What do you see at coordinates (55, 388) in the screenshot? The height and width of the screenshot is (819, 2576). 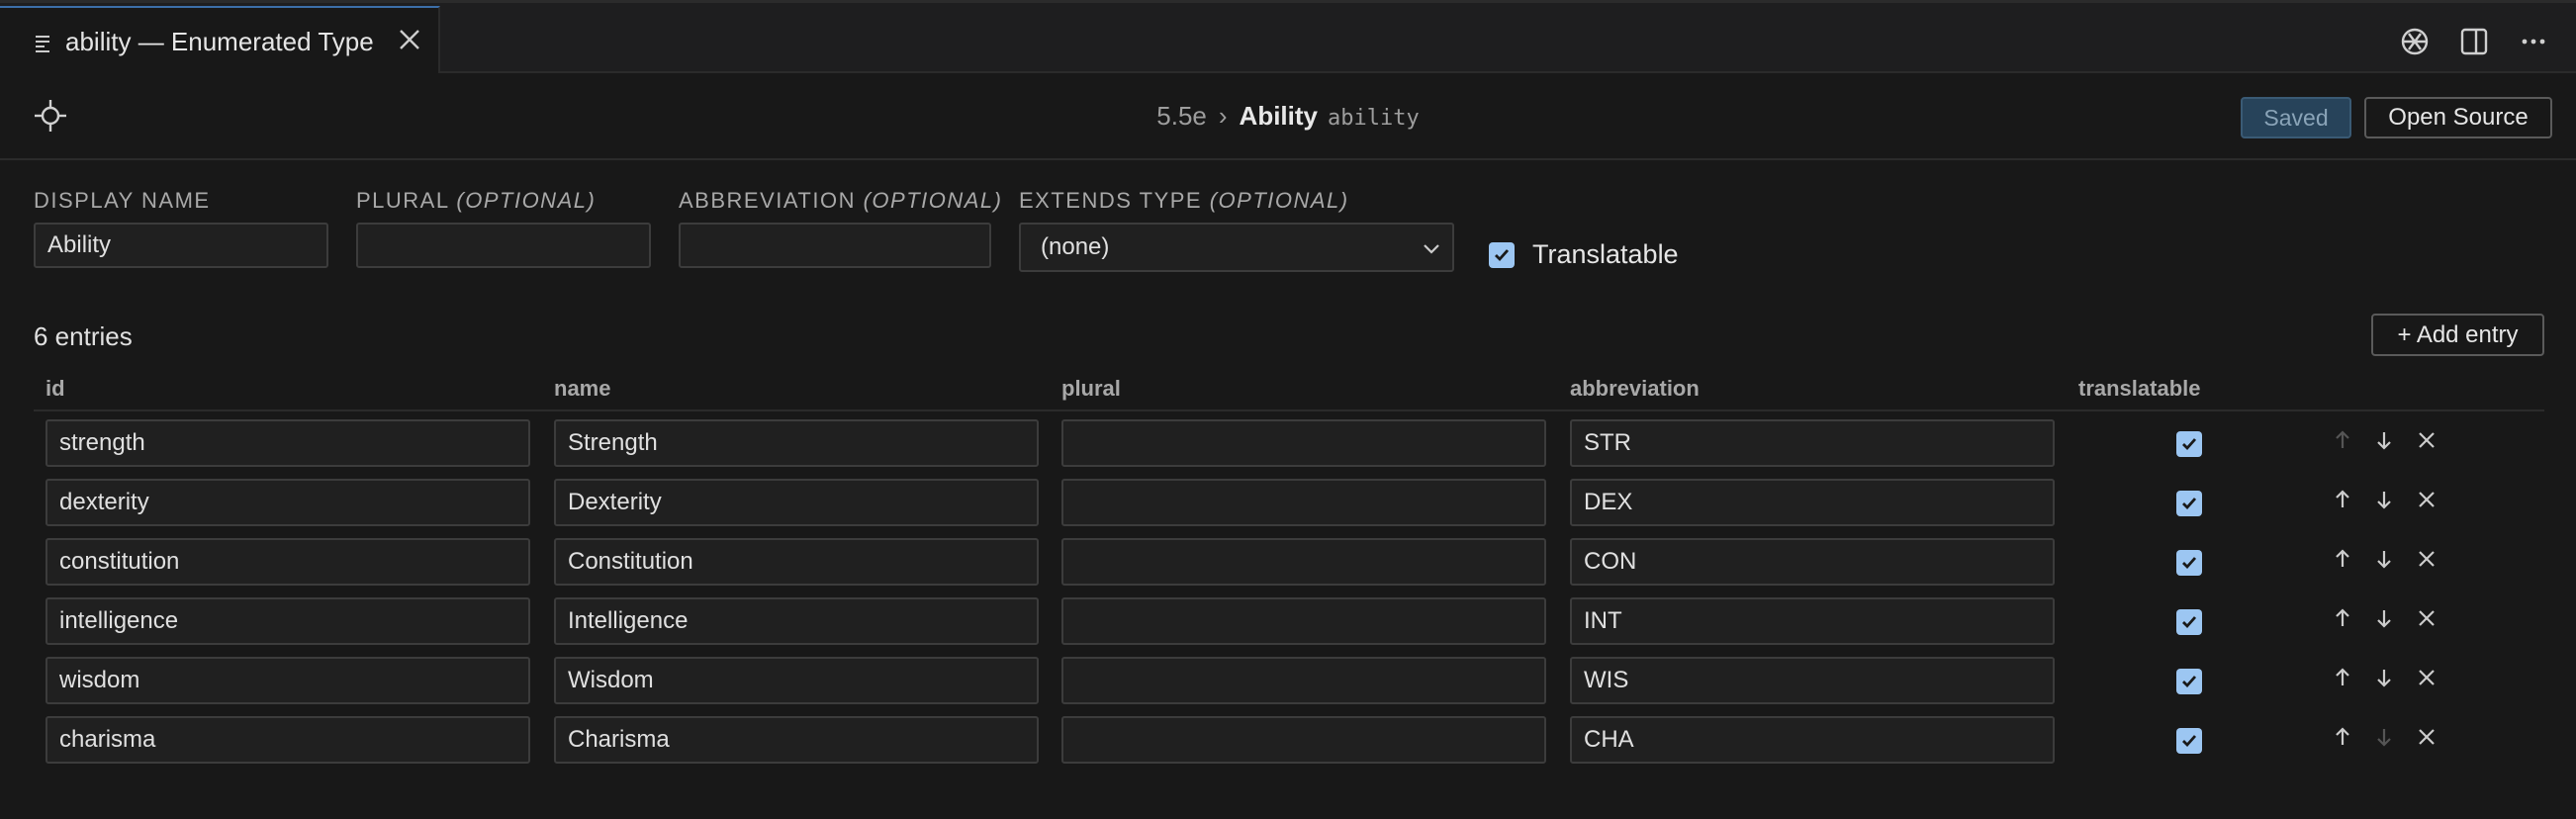 I see `column-header-id: id` at bounding box center [55, 388].